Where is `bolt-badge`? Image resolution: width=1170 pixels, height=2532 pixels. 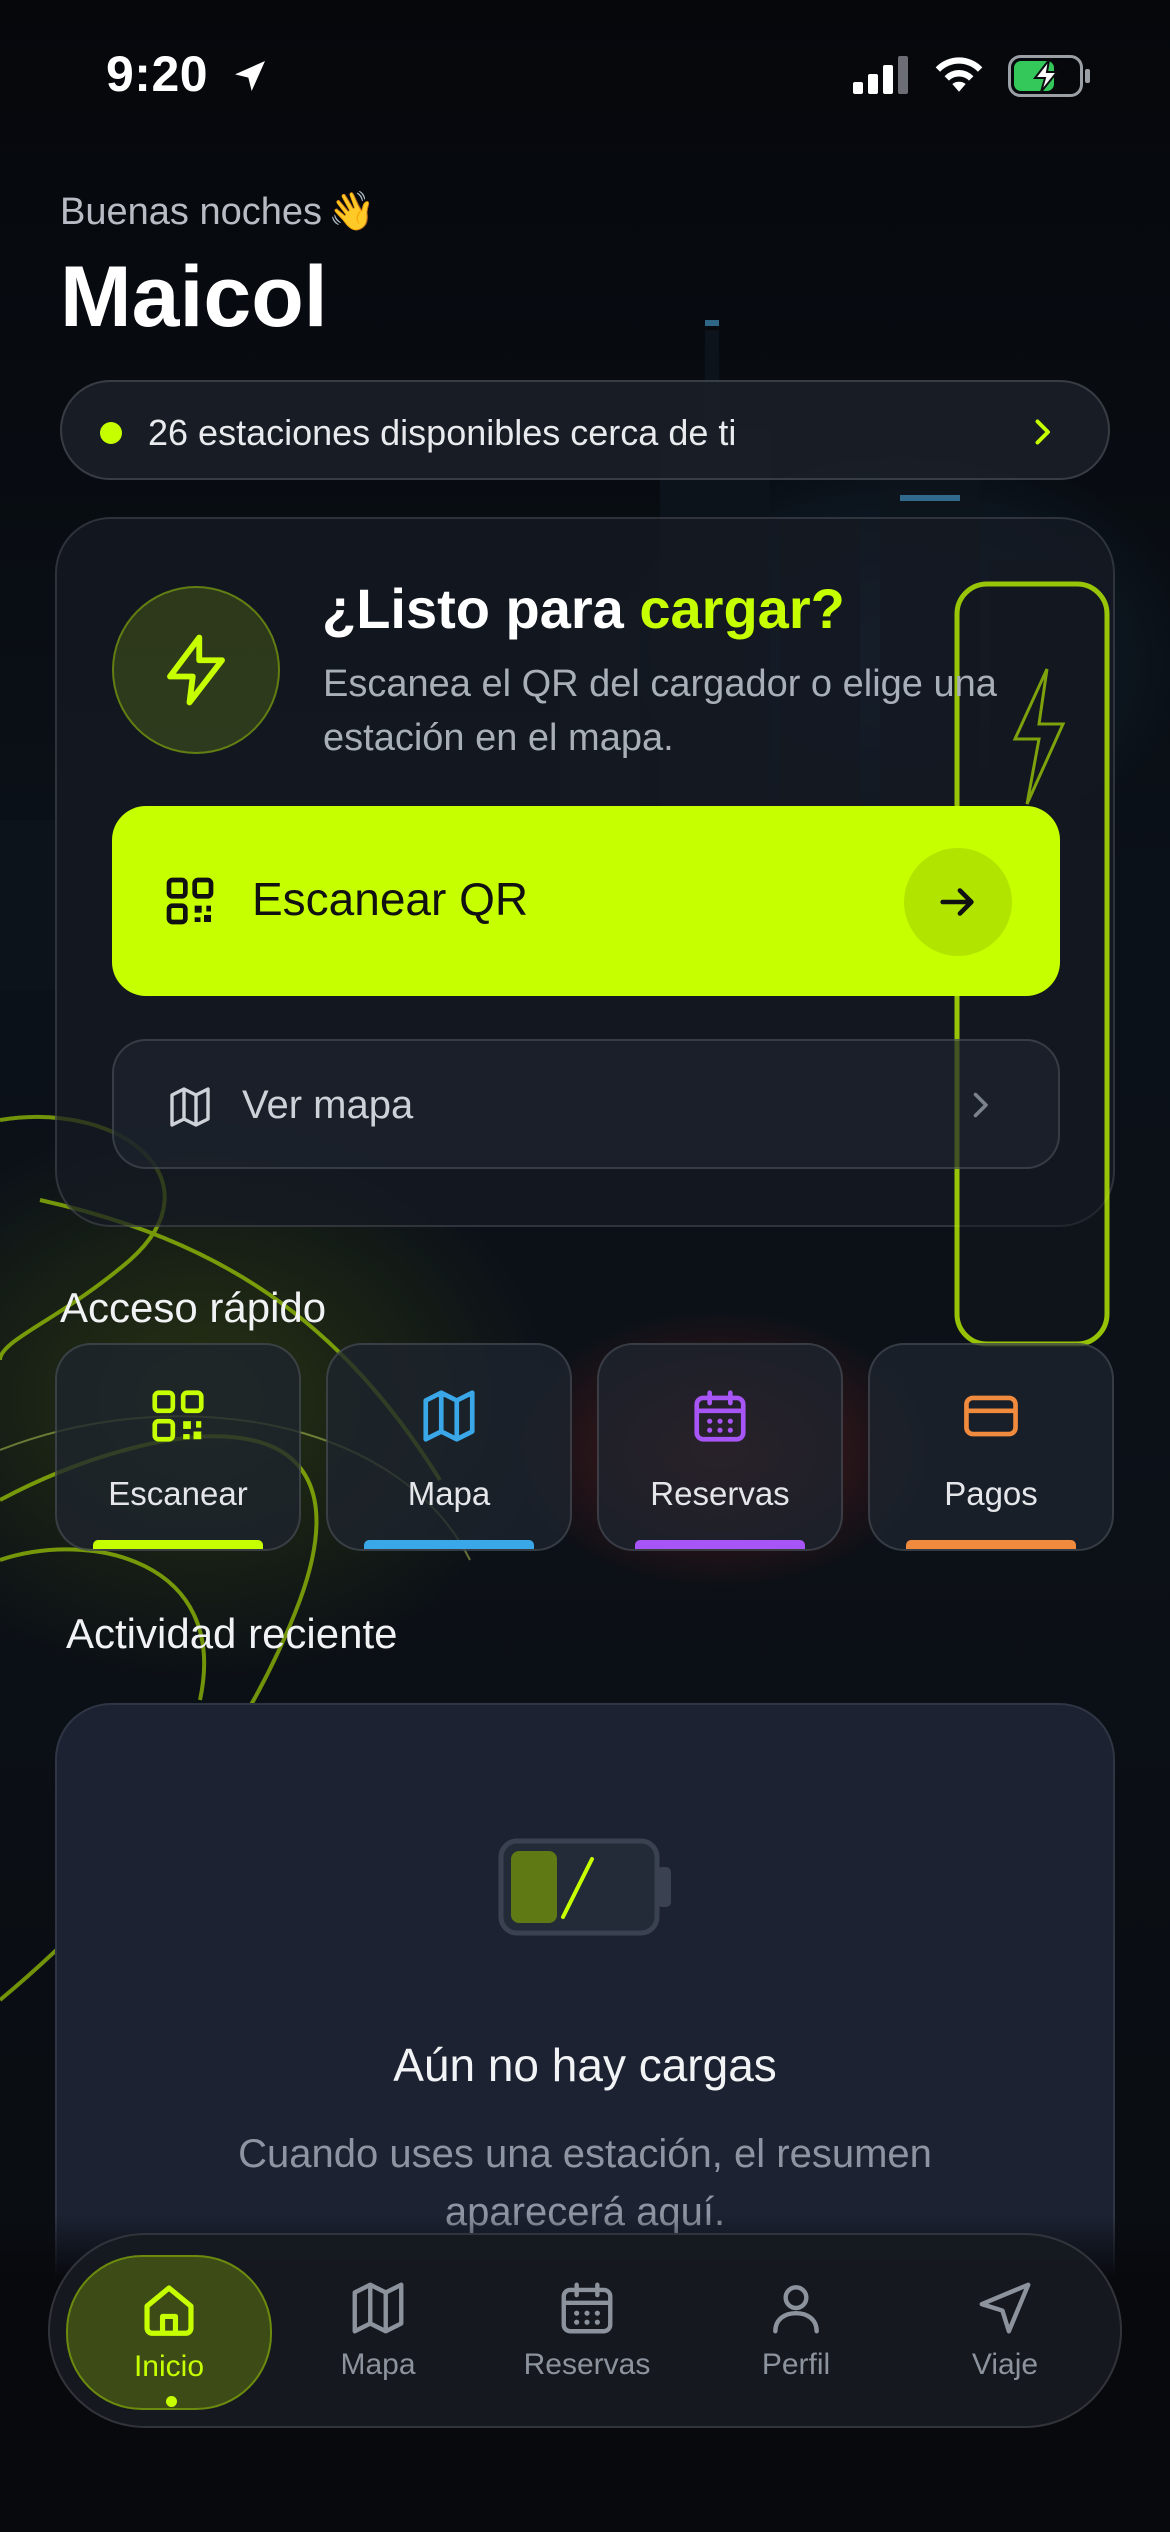 bolt-badge is located at coordinates (196, 670).